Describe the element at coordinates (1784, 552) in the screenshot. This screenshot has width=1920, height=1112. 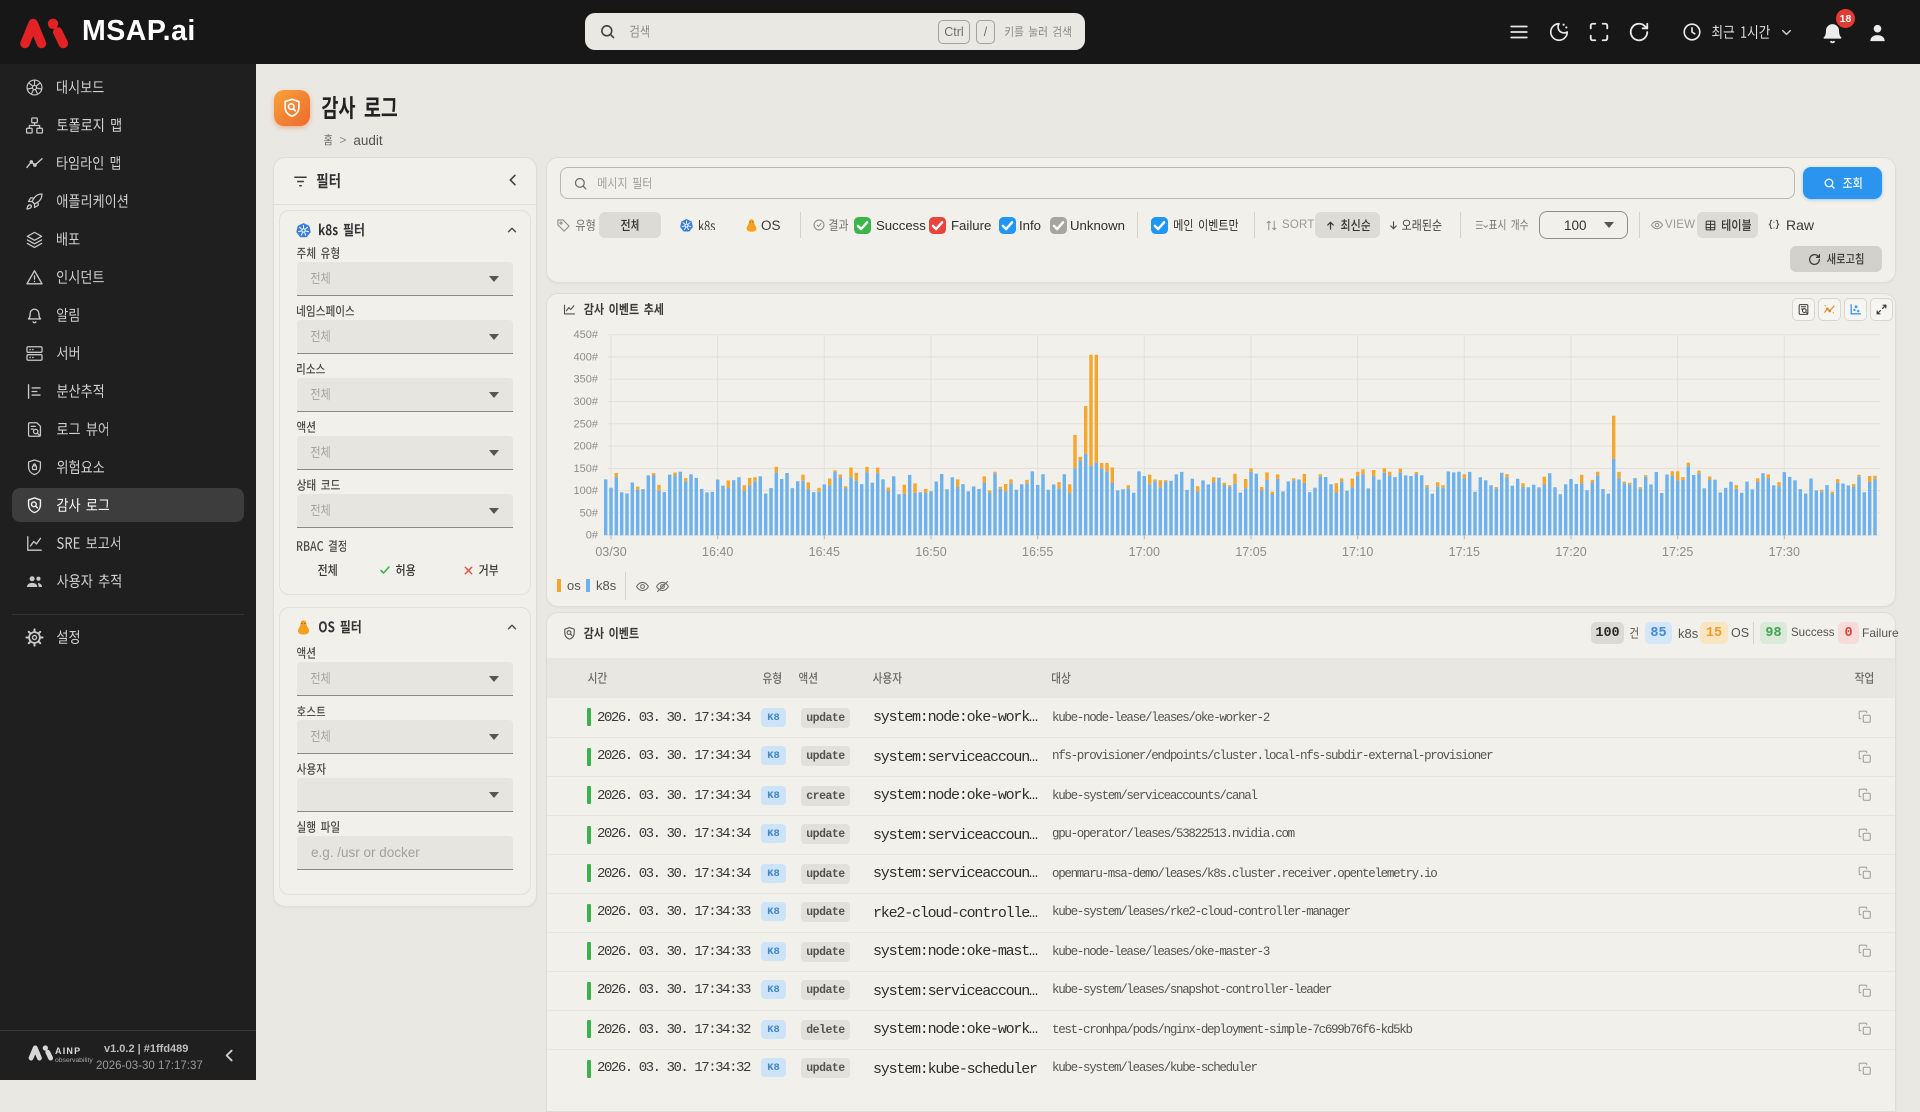
I see `svg-text: 17:30` at that location.